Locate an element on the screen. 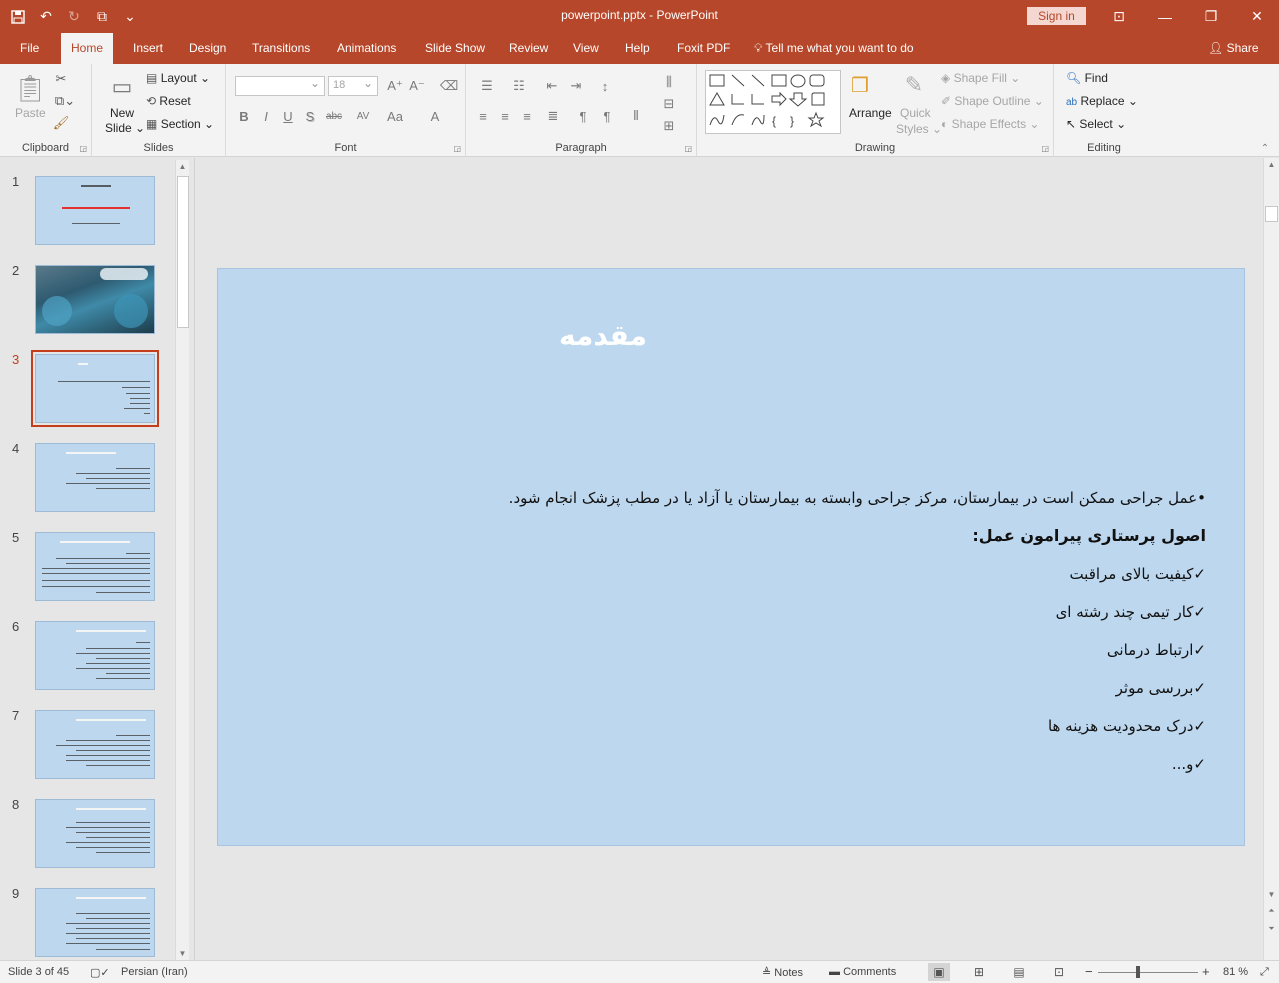  tab-animations: Animations is located at coordinates (366, 48).